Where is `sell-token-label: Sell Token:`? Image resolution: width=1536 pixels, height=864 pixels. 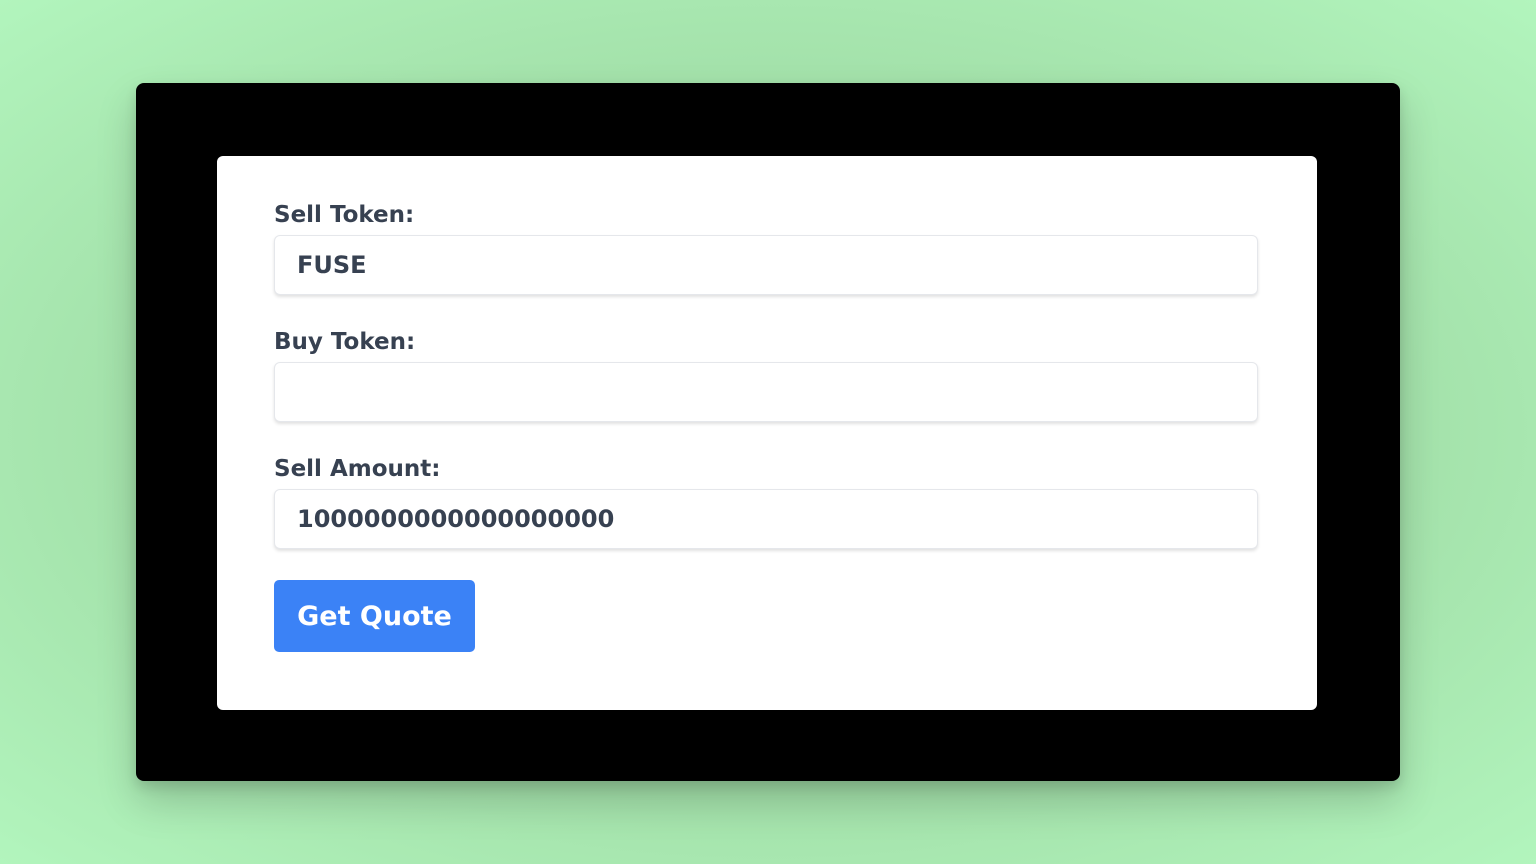
sell-token-label: Sell Token: is located at coordinates (344, 215).